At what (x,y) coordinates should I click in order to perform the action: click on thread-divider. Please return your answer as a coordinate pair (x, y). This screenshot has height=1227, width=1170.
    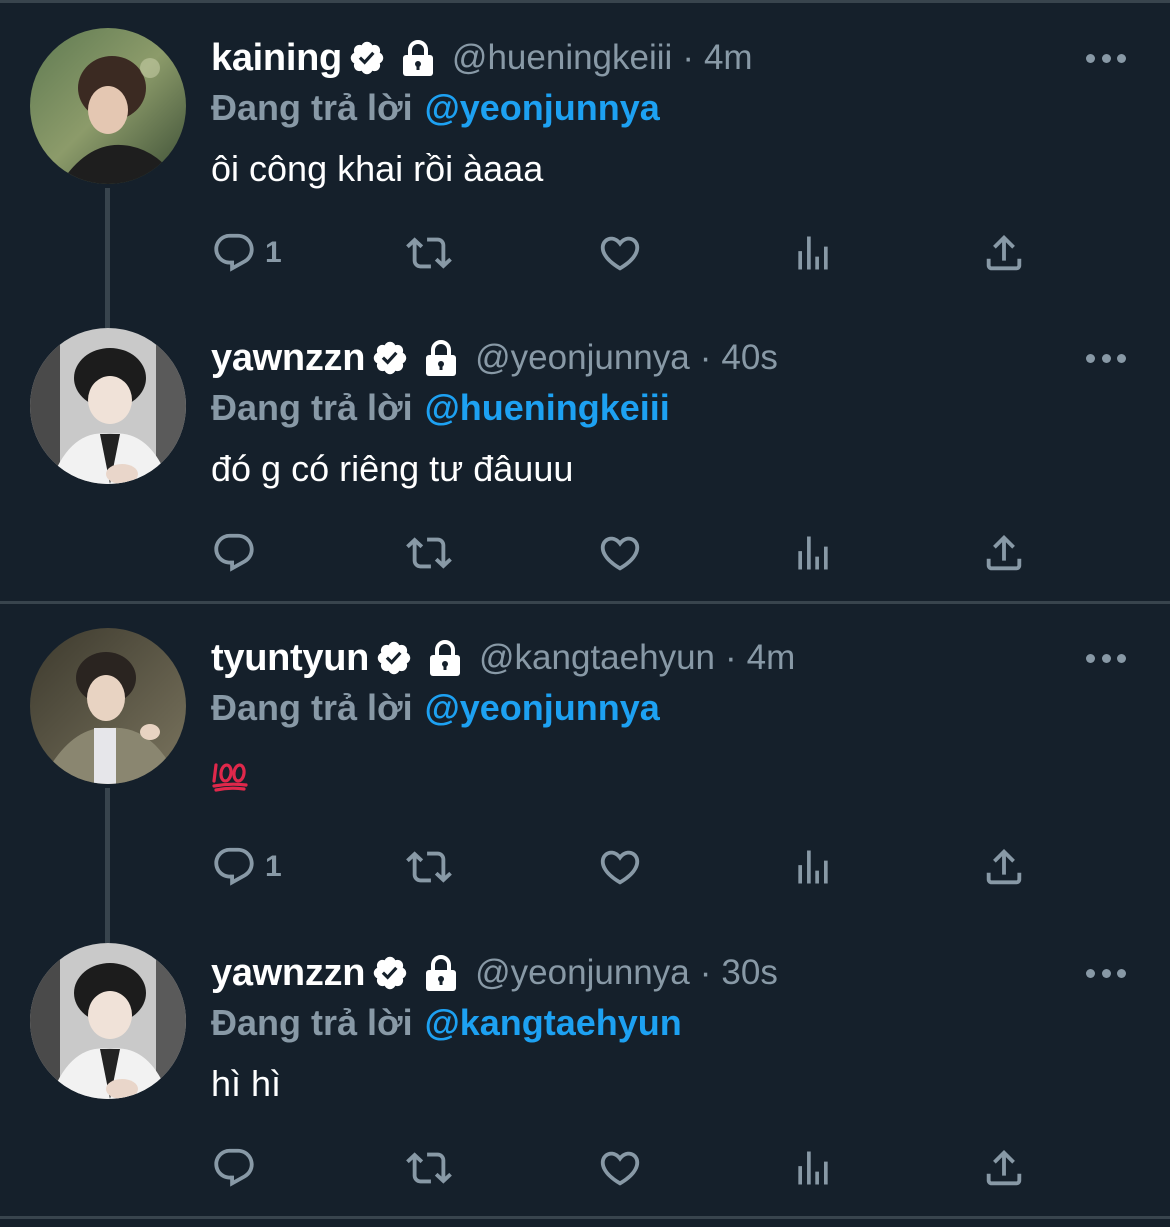
    Looking at the image, I should click on (585, 1217).